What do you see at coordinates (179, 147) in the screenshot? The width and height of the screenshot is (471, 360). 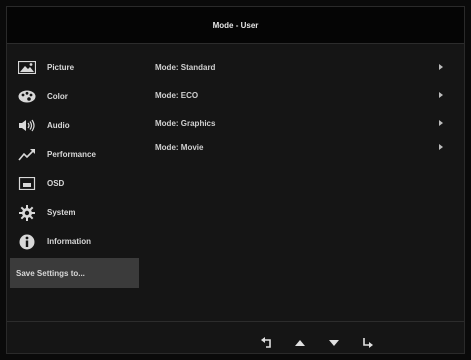 I see `option-label: Mode: Movie` at bounding box center [179, 147].